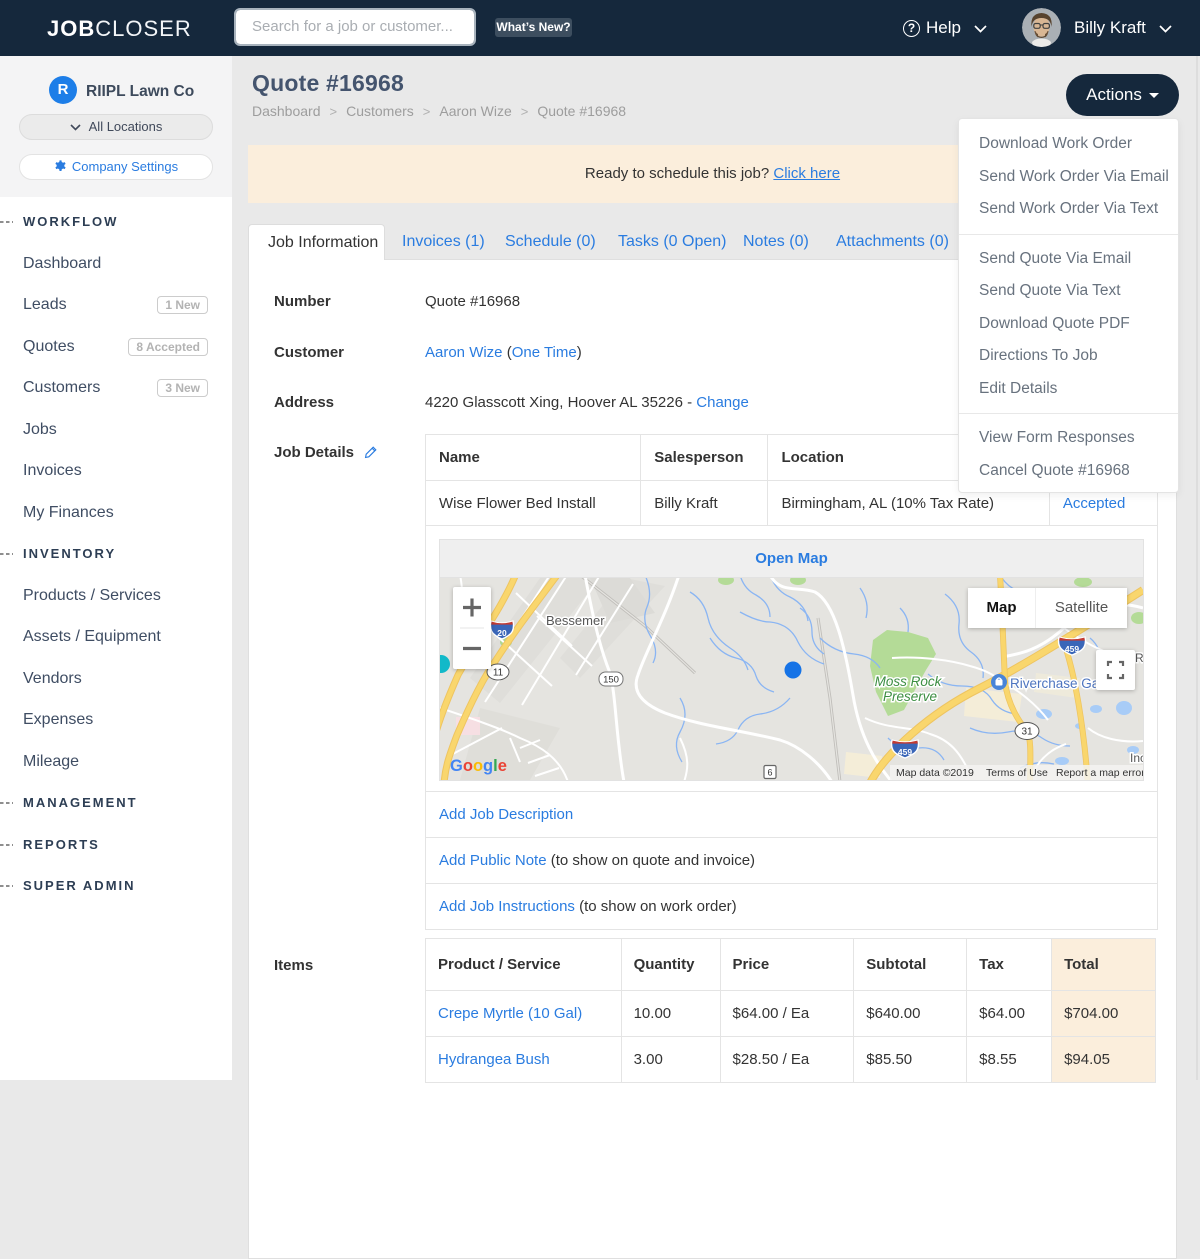  I want to click on svg-text: Riverchase Gal, so click(1056, 683).